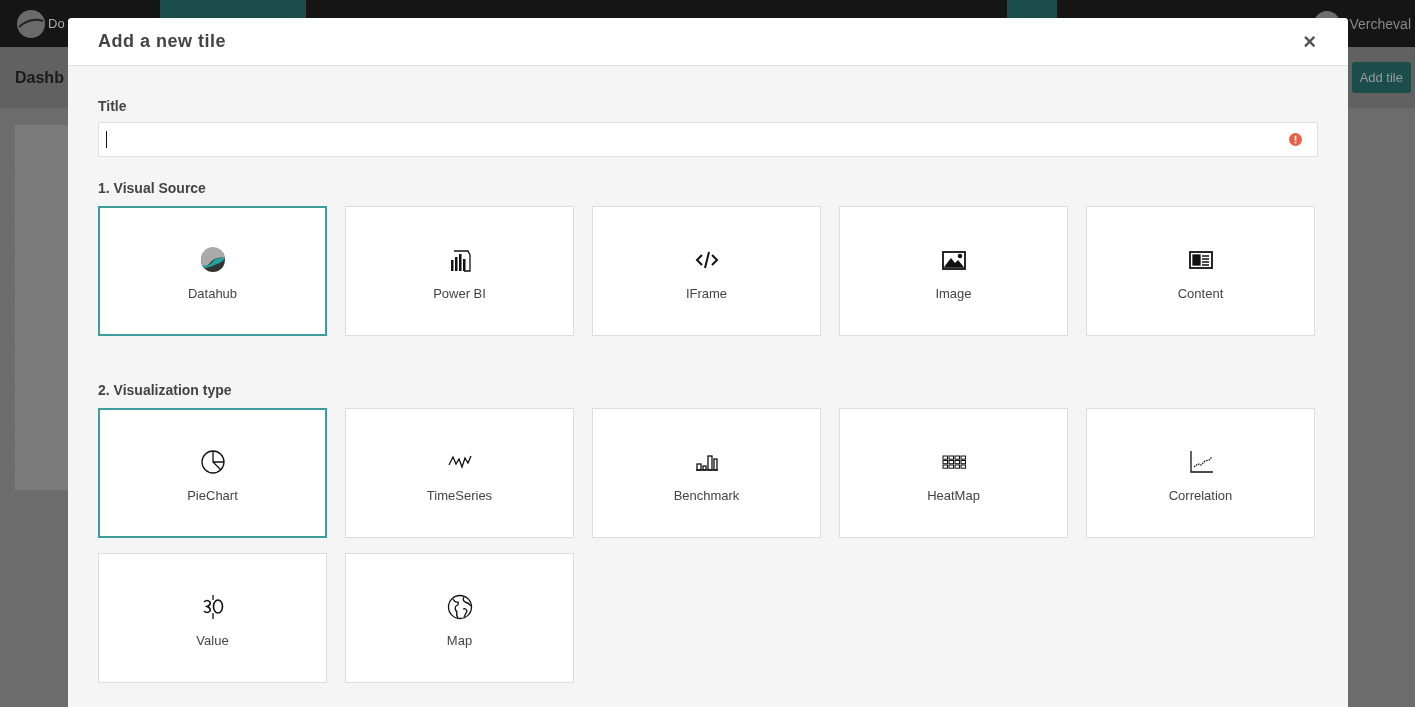  Describe the element at coordinates (165, 390) in the screenshot. I see `section-heading: 2. Visualization type` at that location.